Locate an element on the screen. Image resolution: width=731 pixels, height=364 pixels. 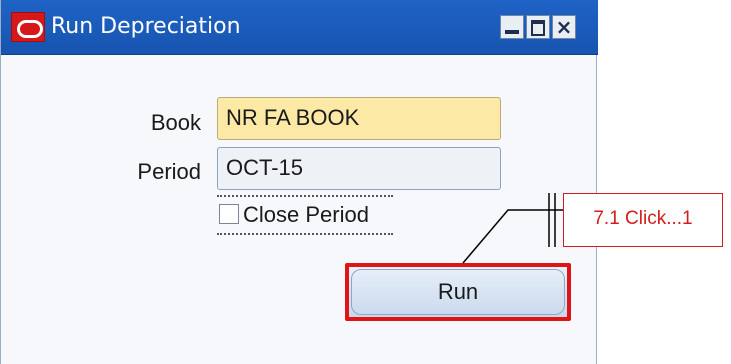
callout-pointer-line is located at coordinates (512, 236).